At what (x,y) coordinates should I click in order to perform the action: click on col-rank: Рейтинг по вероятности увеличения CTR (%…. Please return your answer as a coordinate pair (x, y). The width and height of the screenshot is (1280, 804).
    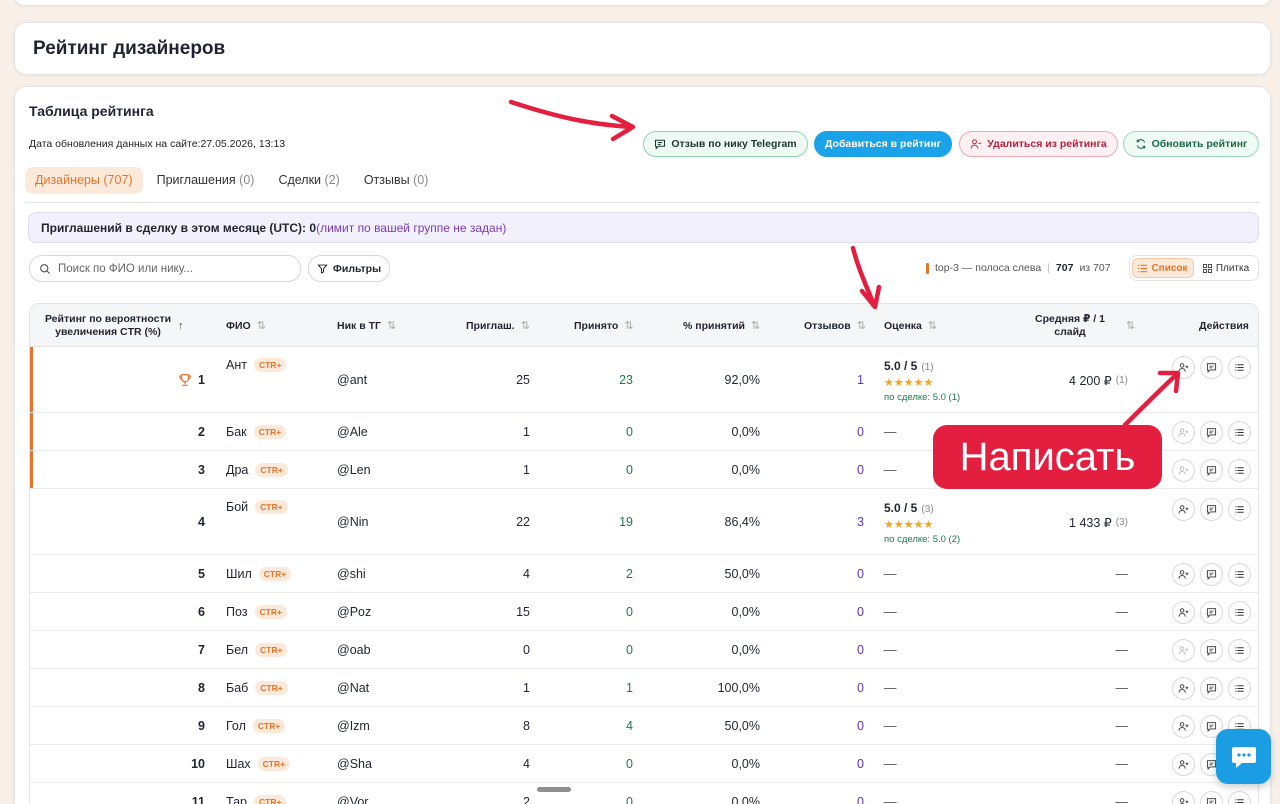
    Looking at the image, I should click on (119, 325).